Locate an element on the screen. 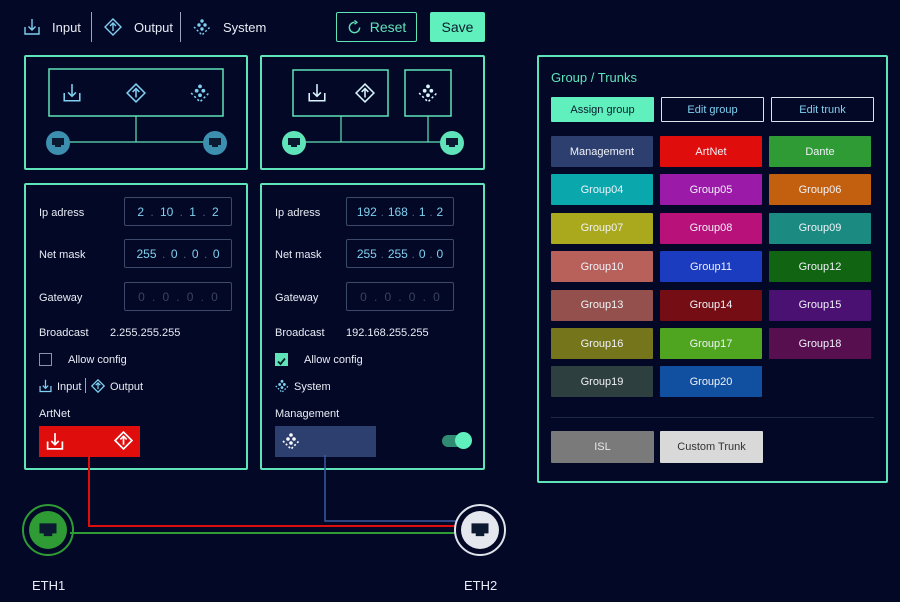 This screenshot has width=900, height=602. eth1-port is located at coordinates (48, 530).